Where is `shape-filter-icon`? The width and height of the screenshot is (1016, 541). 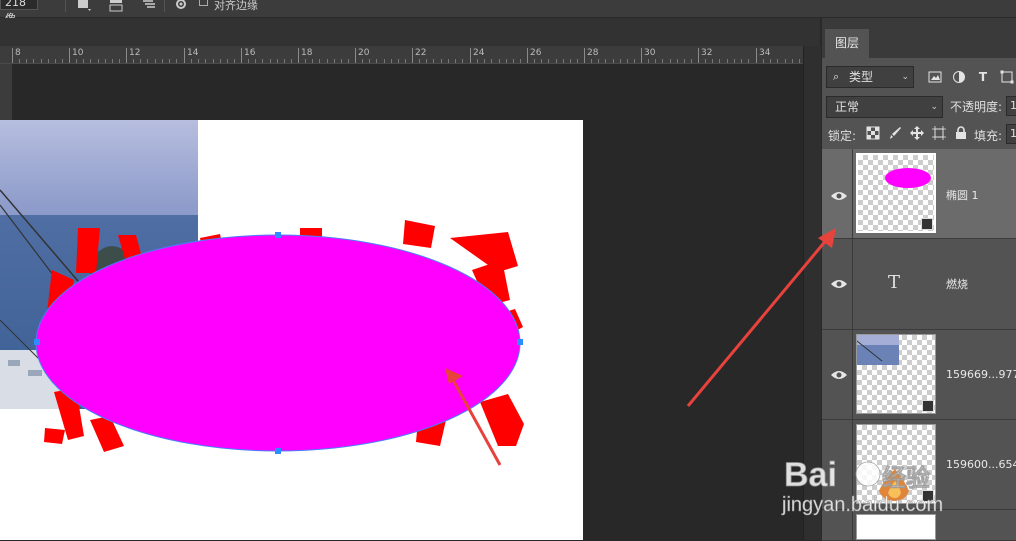
shape-filter-icon is located at coordinates (1007, 77).